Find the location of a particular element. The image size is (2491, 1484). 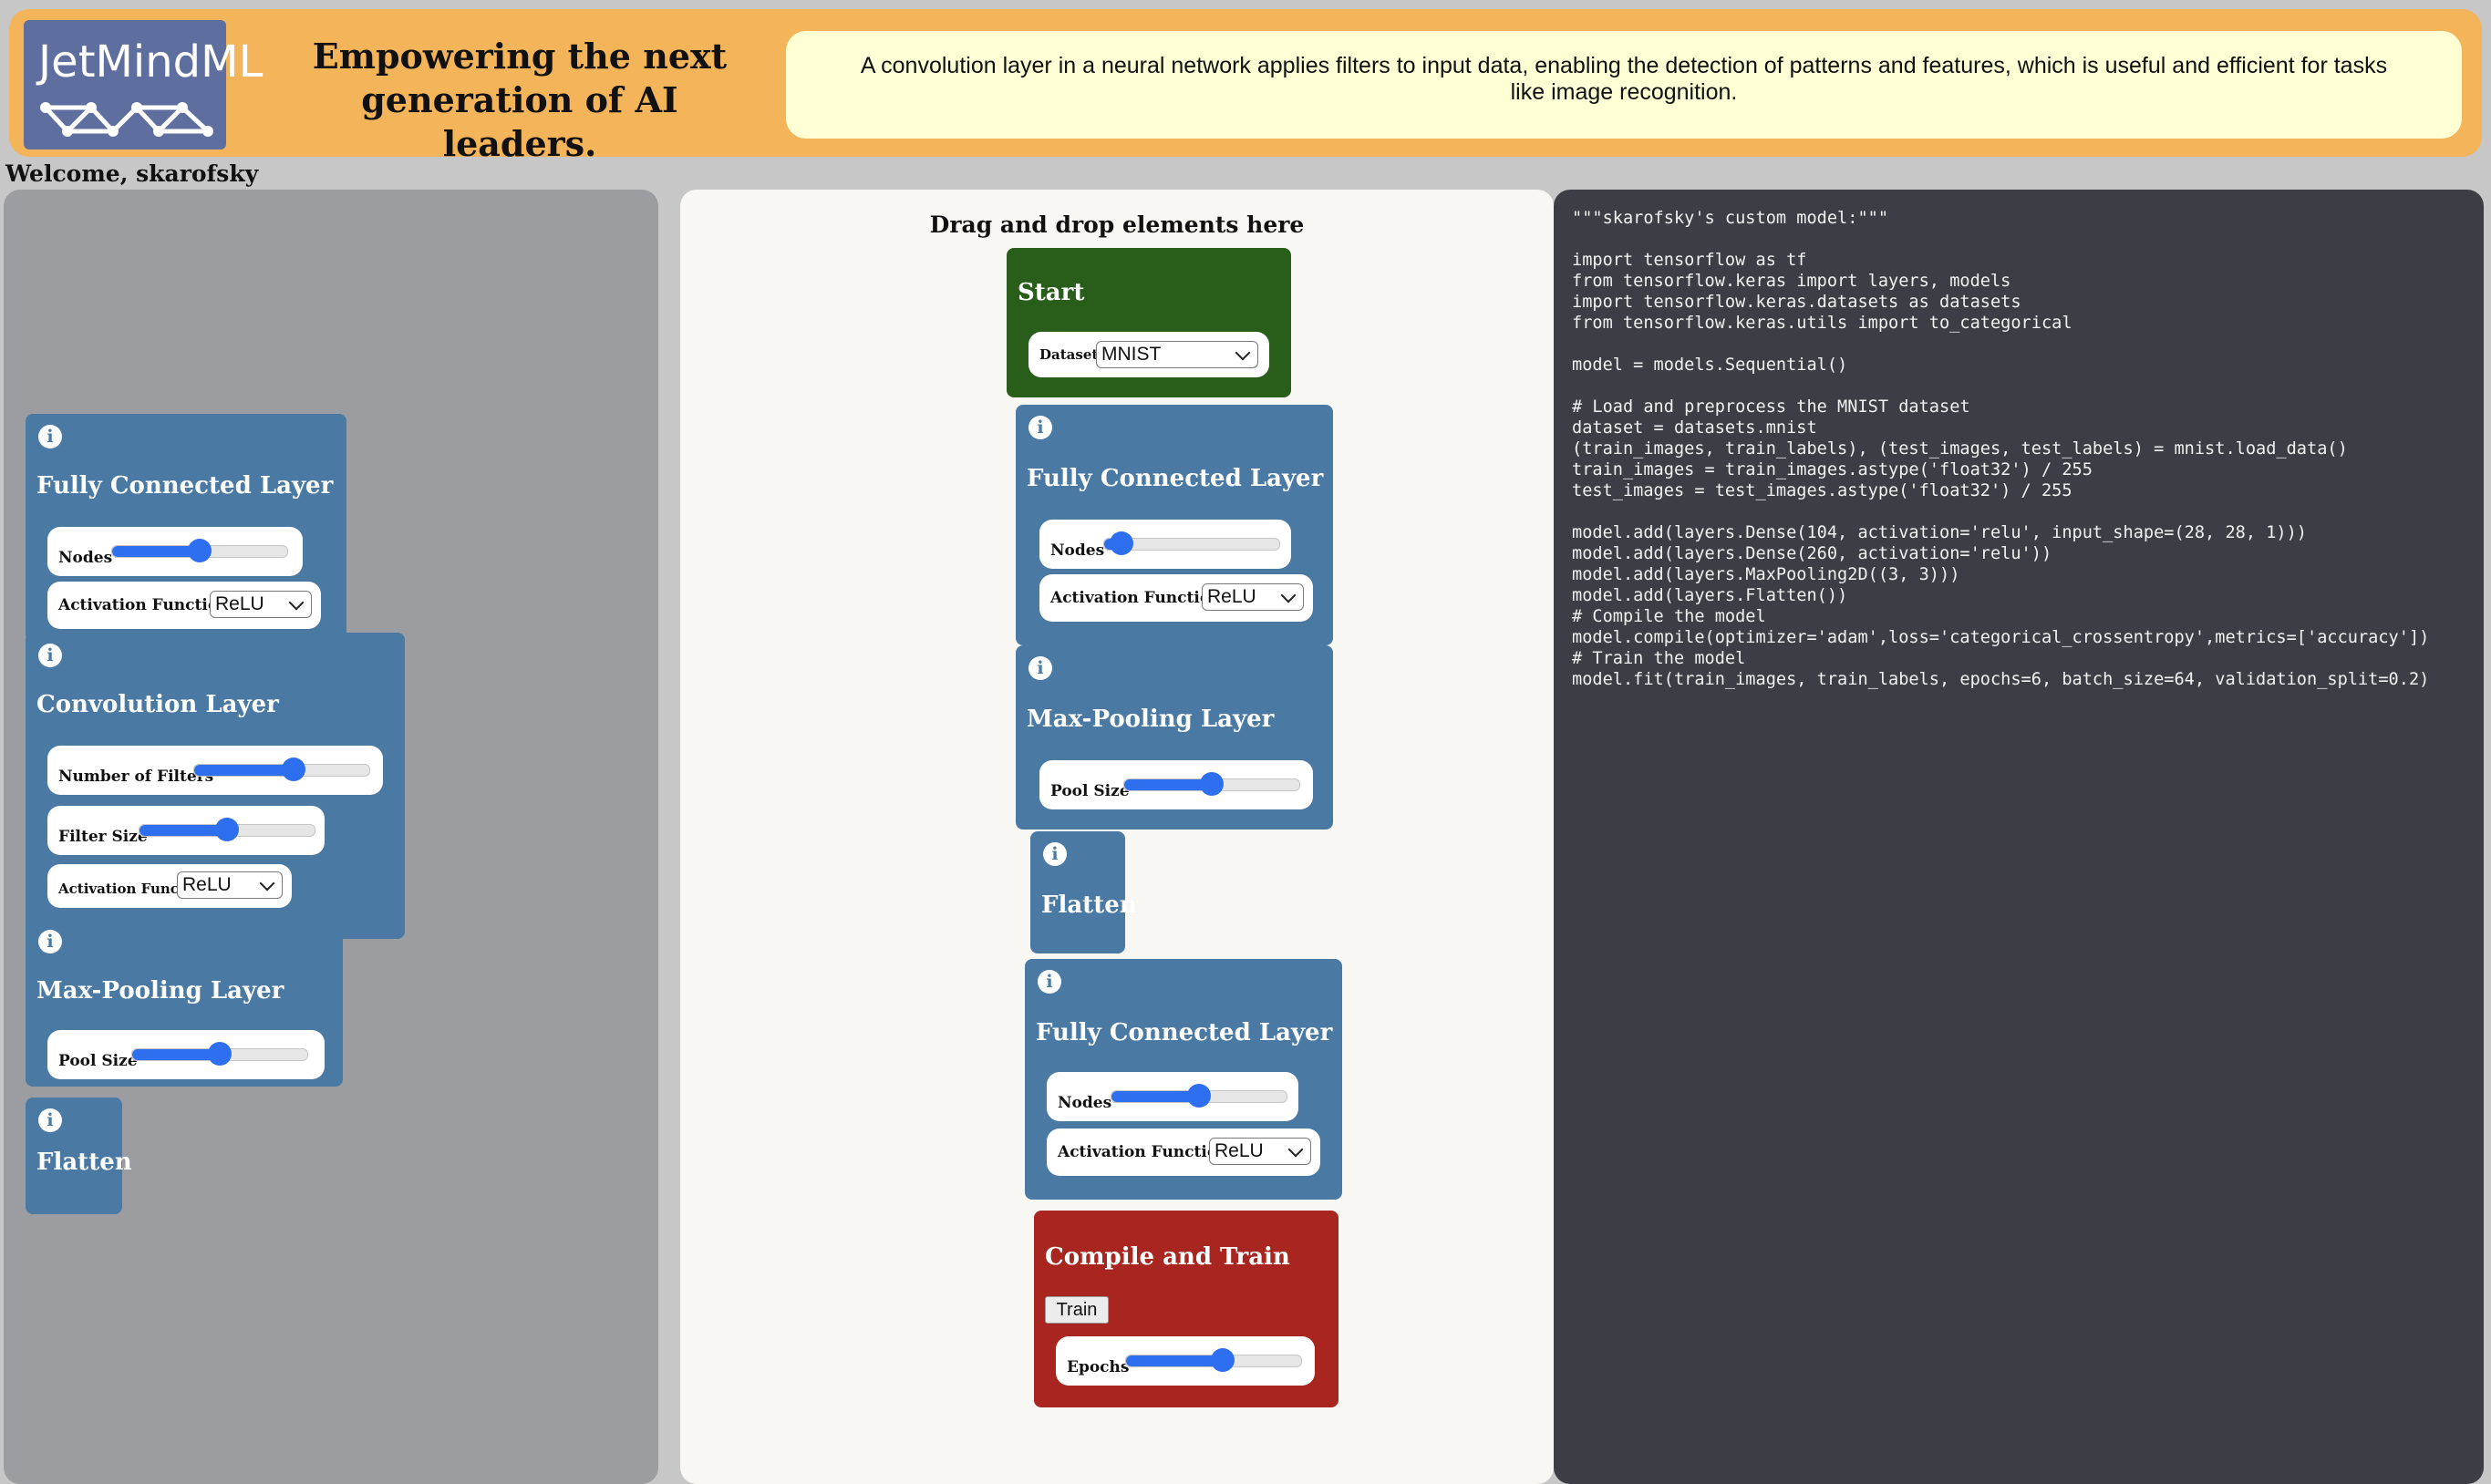

dataset-select: MNIST is located at coordinates (1177, 354).